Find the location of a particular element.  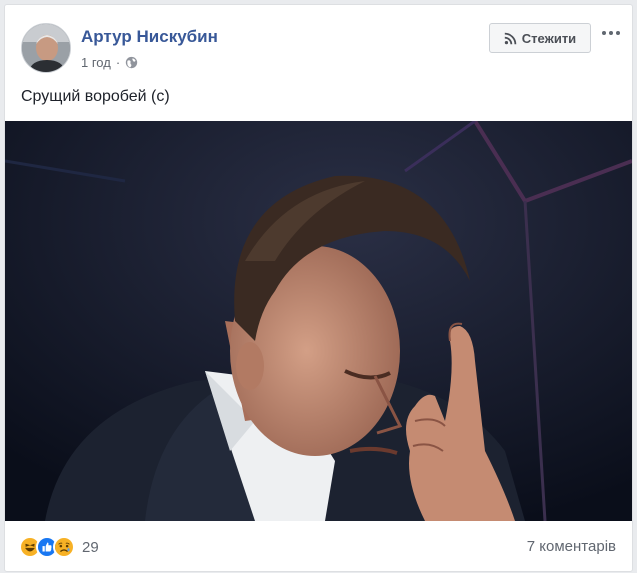

post-meta: 1 год · is located at coordinates (109, 62).